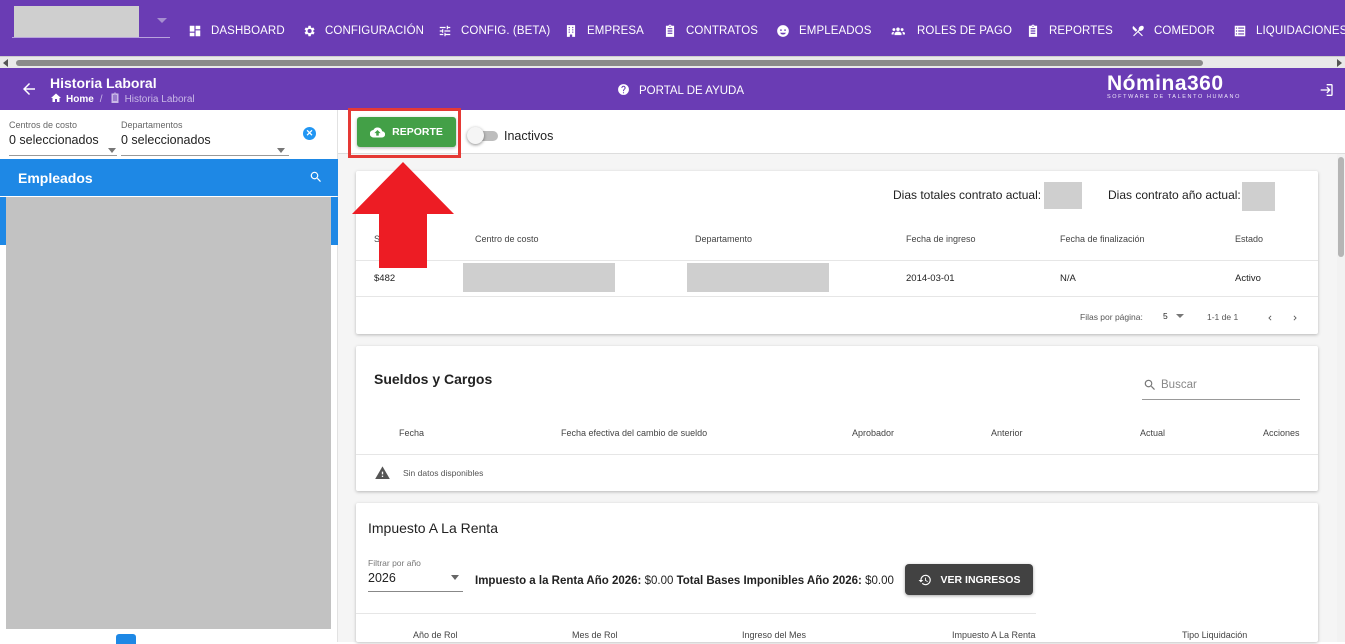 Image resolution: width=1345 pixels, height=644 pixels. Describe the element at coordinates (43, 125) in the screenshot. I see `filter-label: Centros de costo` at that location.